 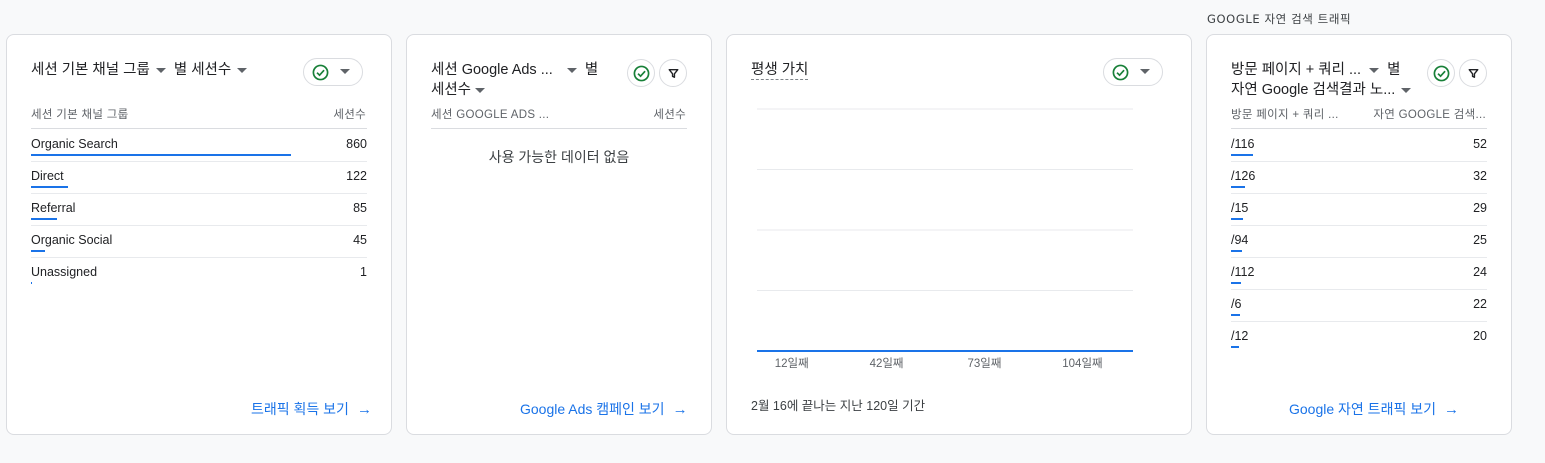 What do you see at coordinates (90, 70) in the screenshot?
I see `title-dimension: 세션 기본 채널 그룹` at bounding box center [90, 70].